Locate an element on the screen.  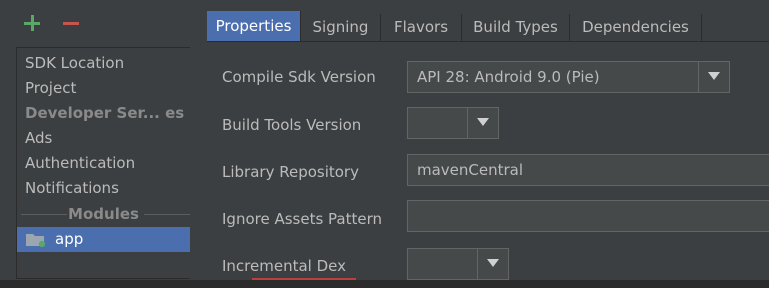
remove-module-button is located at coordinates (74, 23).